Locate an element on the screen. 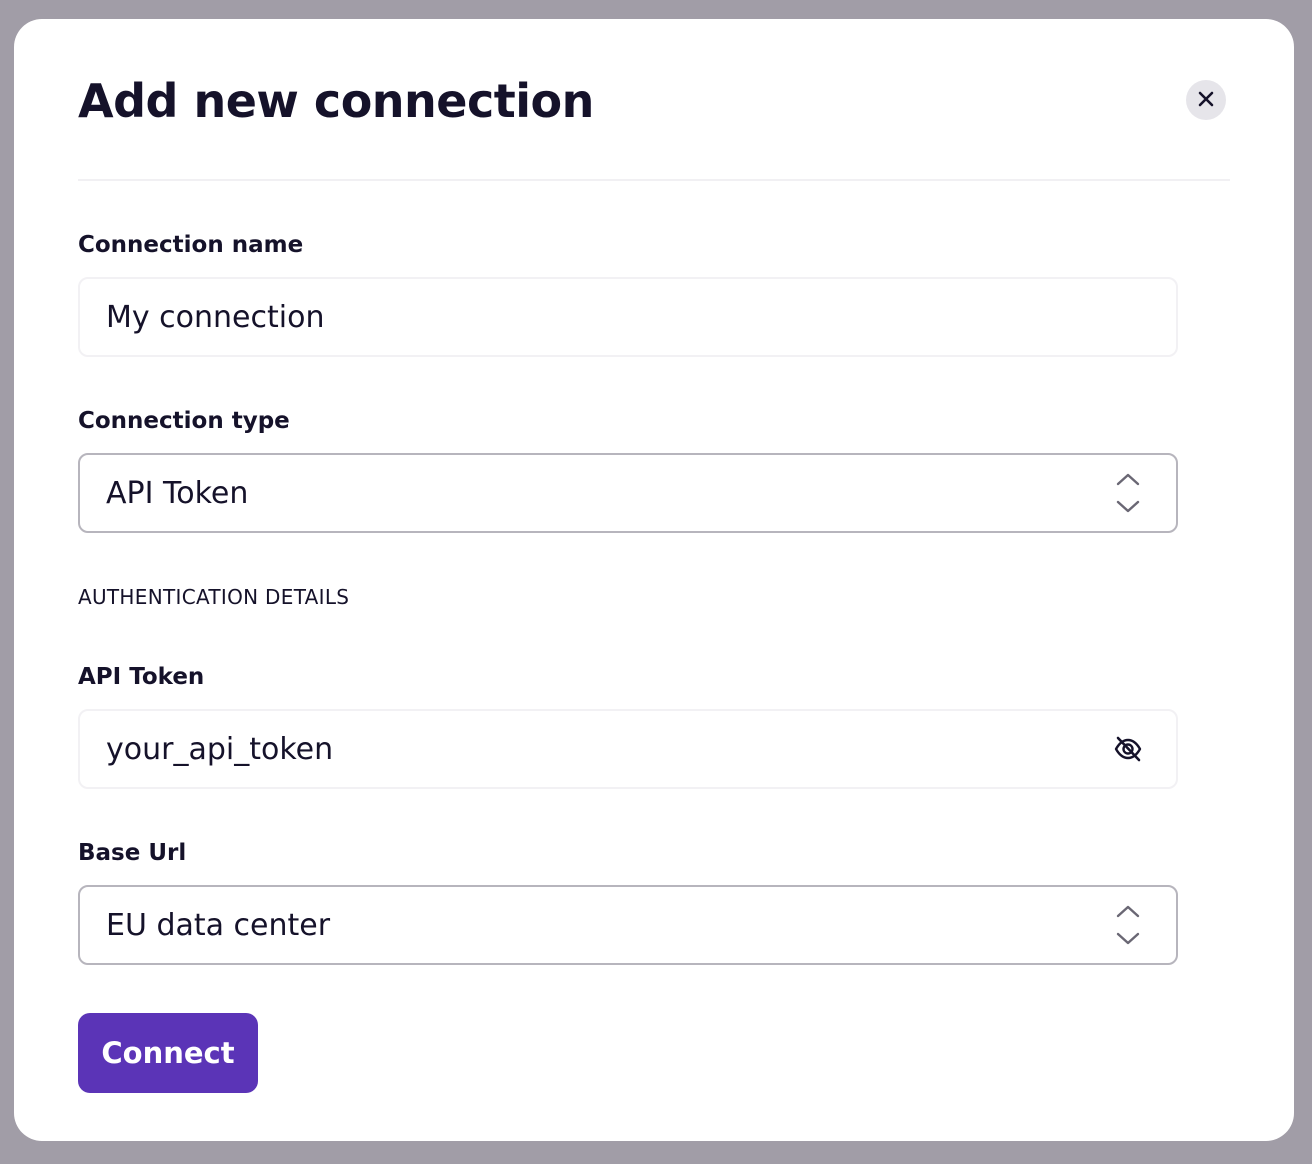  connection-name-label: Connection name is located at coordinates (191, 245).